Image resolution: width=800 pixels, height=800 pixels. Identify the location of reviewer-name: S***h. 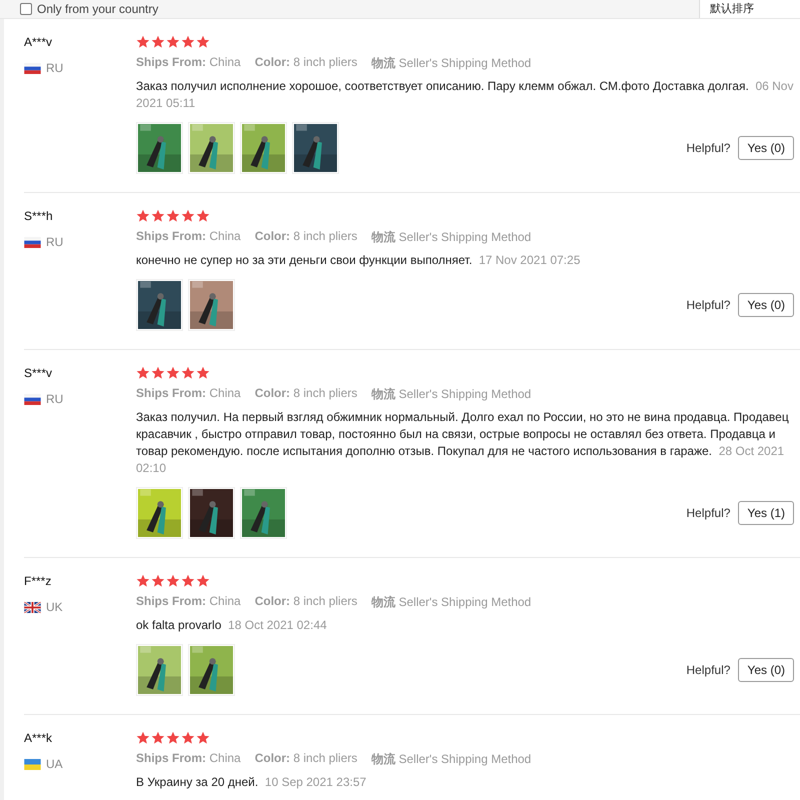
(39, 216).